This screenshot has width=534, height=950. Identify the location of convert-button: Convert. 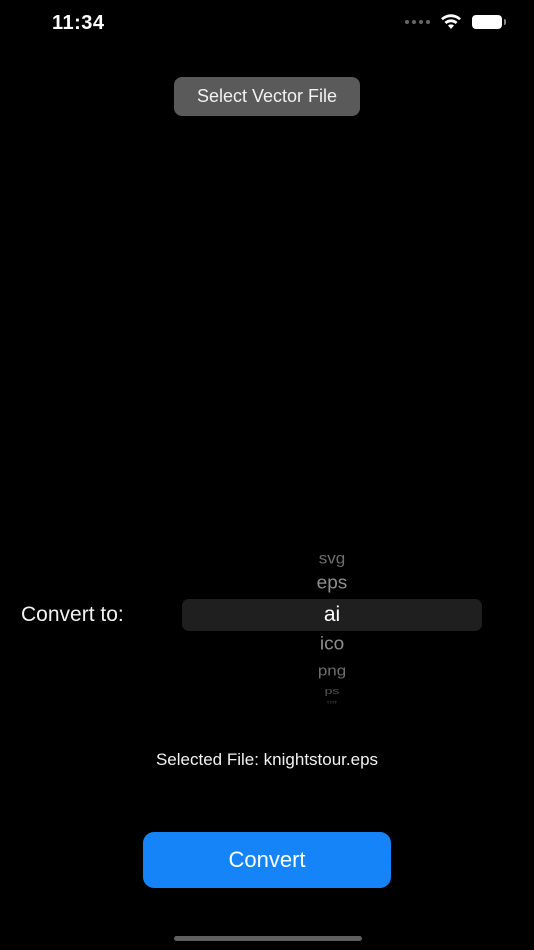
(267, 860).